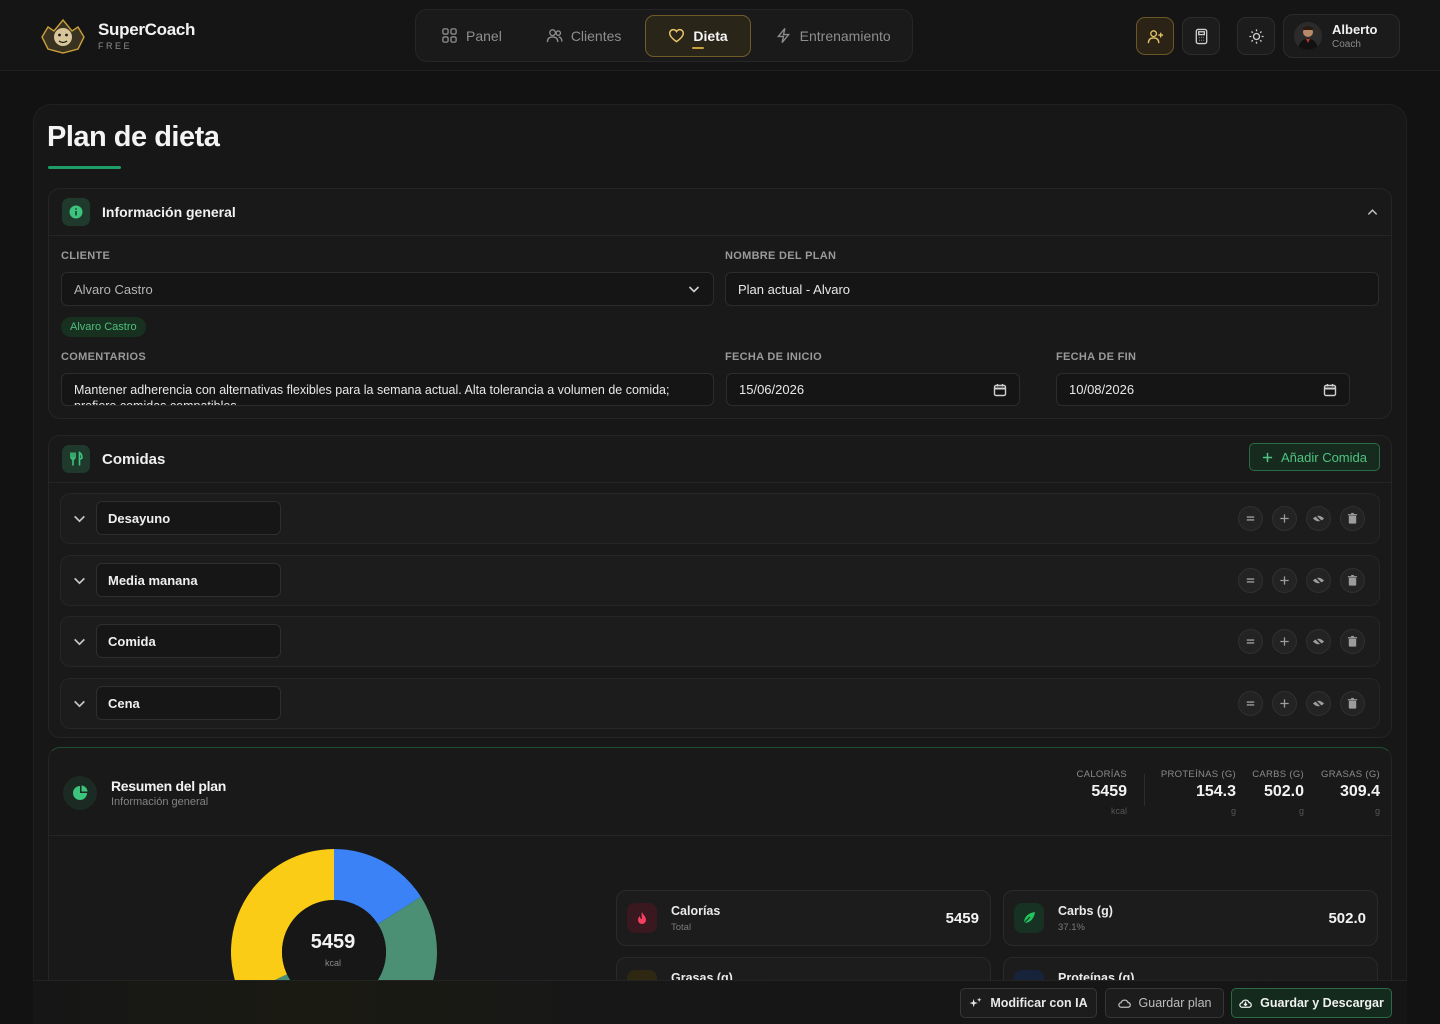  What do you see at coordinates (1346, 44) in the screenshot?
I see `user-role: Coach` at bounding box center [1346, 44].